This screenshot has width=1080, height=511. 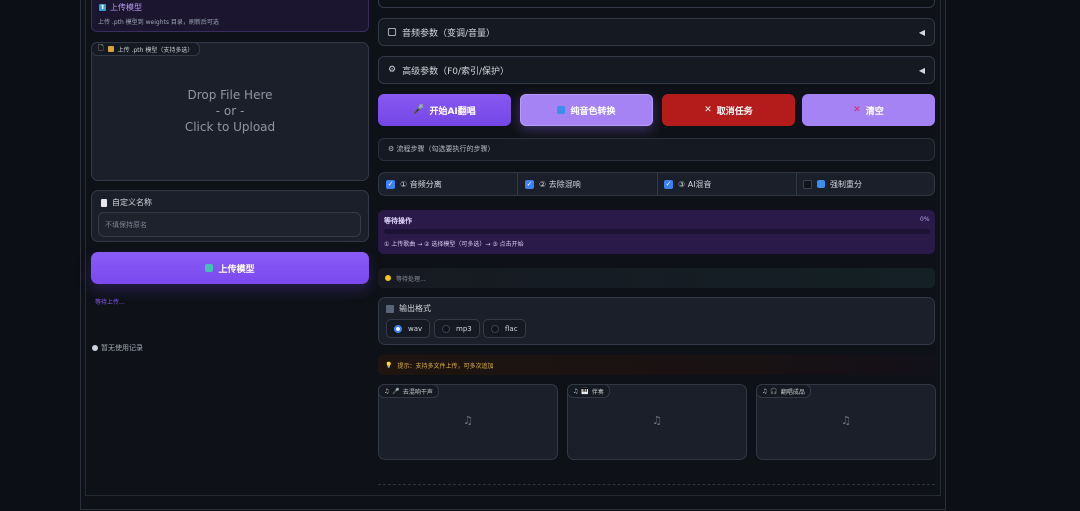 I want to click on checkbox-dereverb: ✓ ② 去除混响, so click(x=553, y=184).